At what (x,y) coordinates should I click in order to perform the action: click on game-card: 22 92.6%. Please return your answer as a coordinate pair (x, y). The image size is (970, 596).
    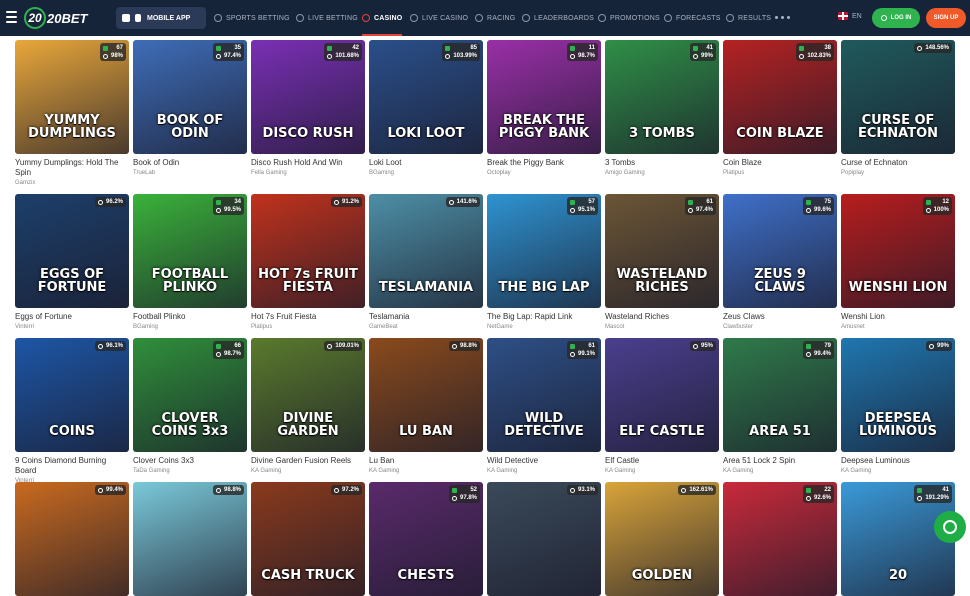
    Looking at the image, I should click on (780, 539).